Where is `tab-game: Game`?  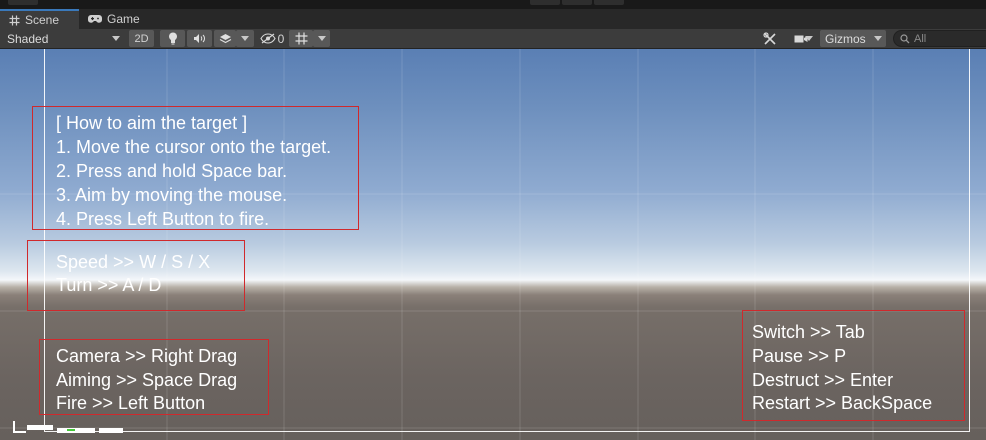
tab-game: Game is located at coordinates (115, 19).